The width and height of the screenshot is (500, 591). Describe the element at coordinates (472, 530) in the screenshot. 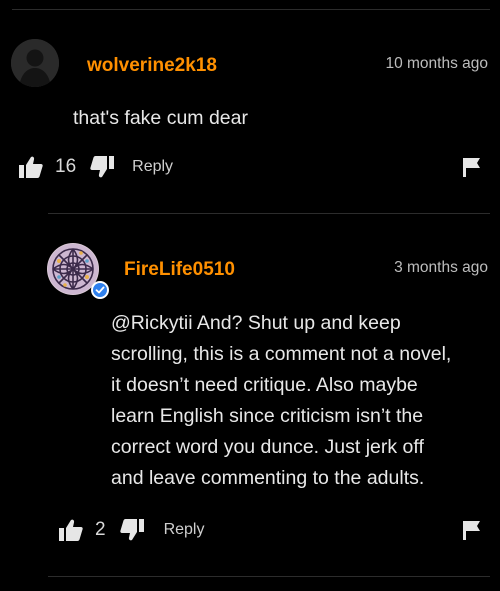

I see `flag-icon` at that location.